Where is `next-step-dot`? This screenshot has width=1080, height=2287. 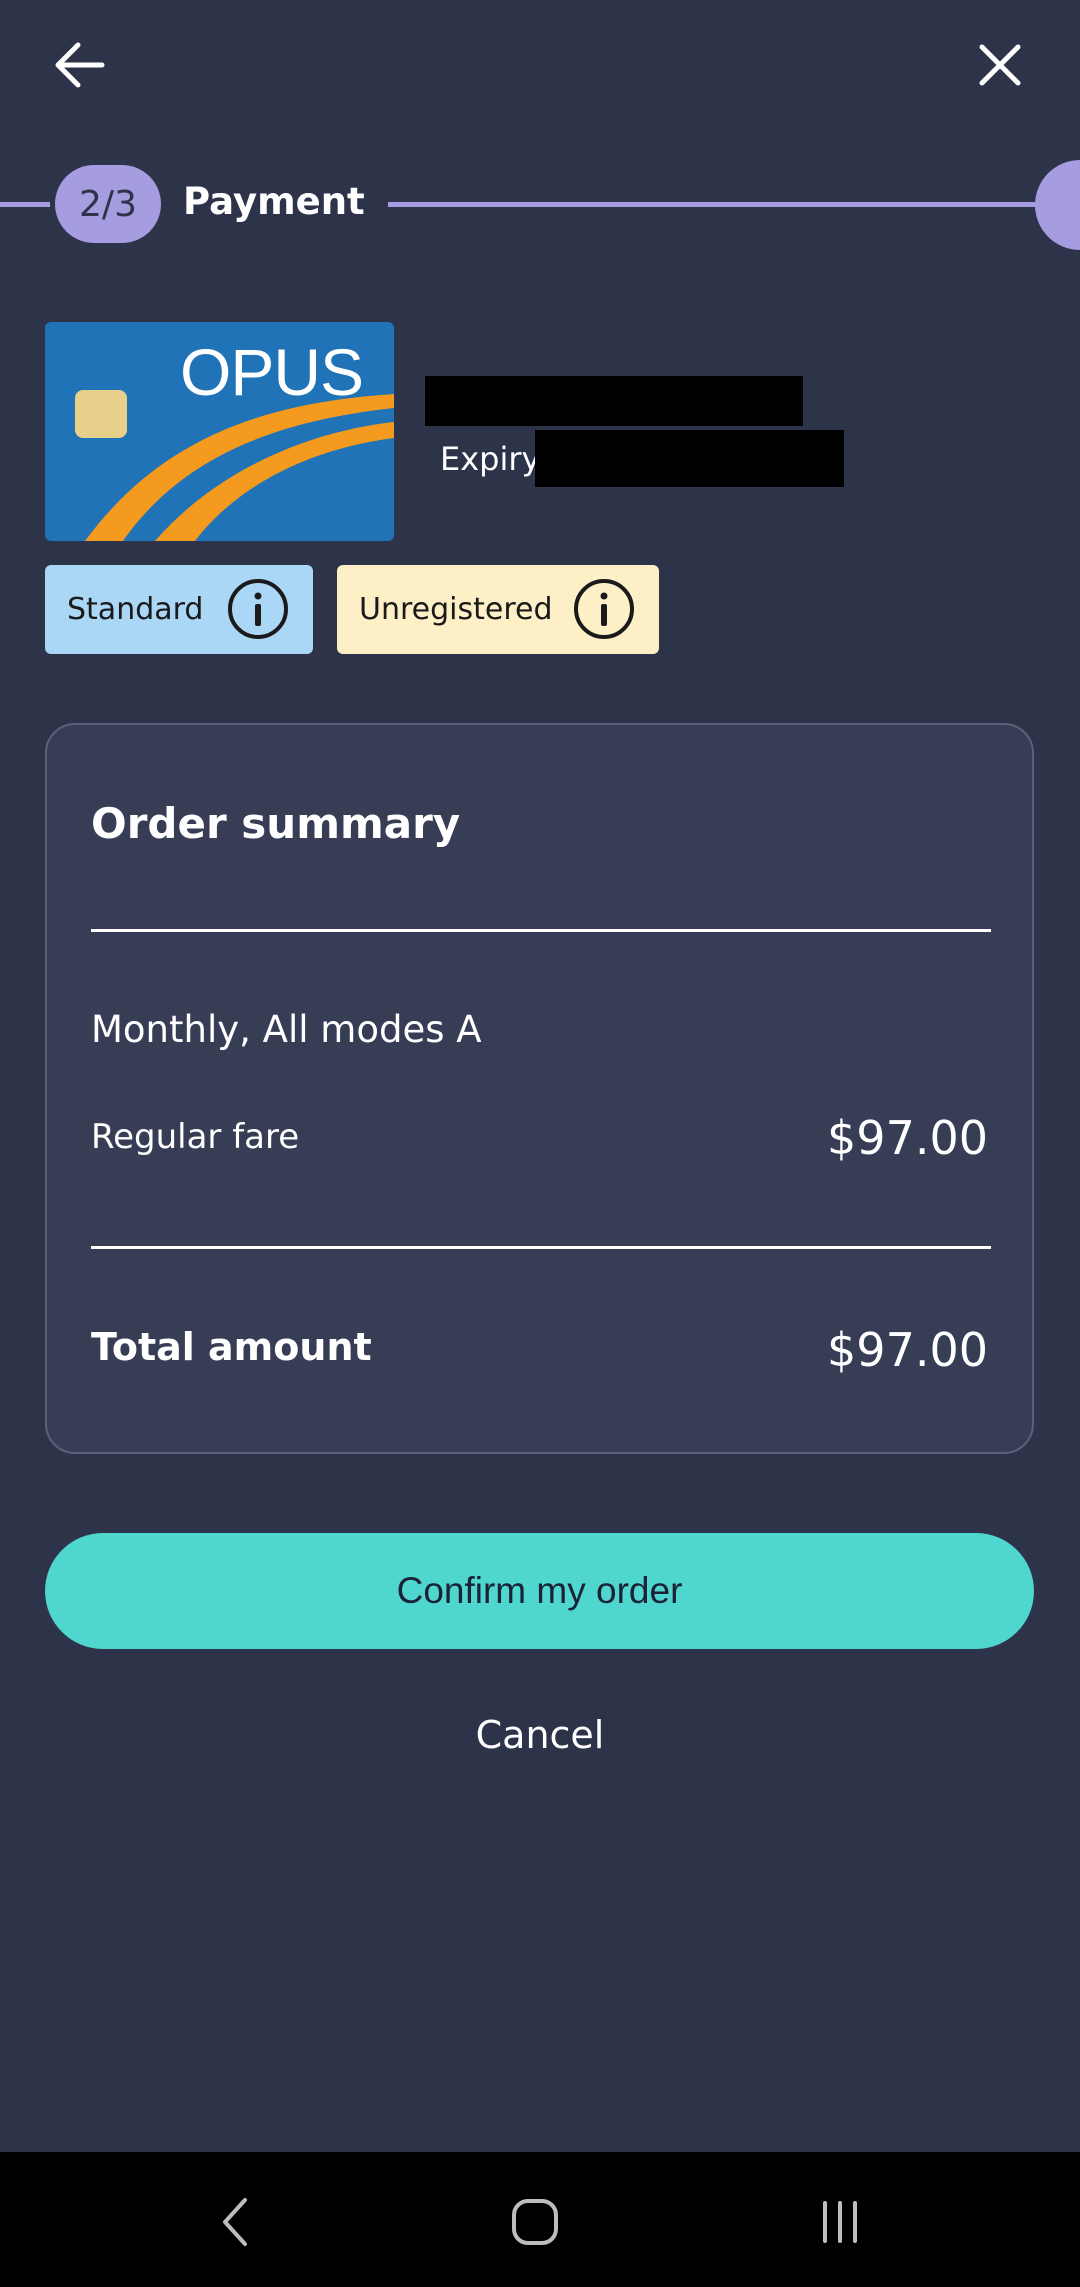 next-step-dot is located at coordinates (1057, 205).